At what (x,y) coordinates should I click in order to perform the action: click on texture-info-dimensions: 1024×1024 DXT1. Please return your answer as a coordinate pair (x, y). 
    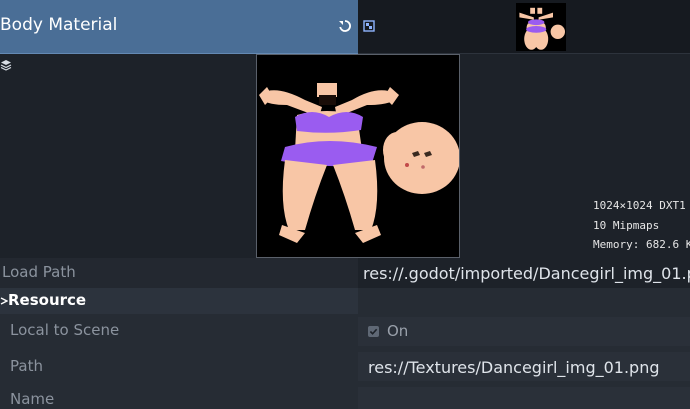
    Looking at the image, I should click on (639, 205).